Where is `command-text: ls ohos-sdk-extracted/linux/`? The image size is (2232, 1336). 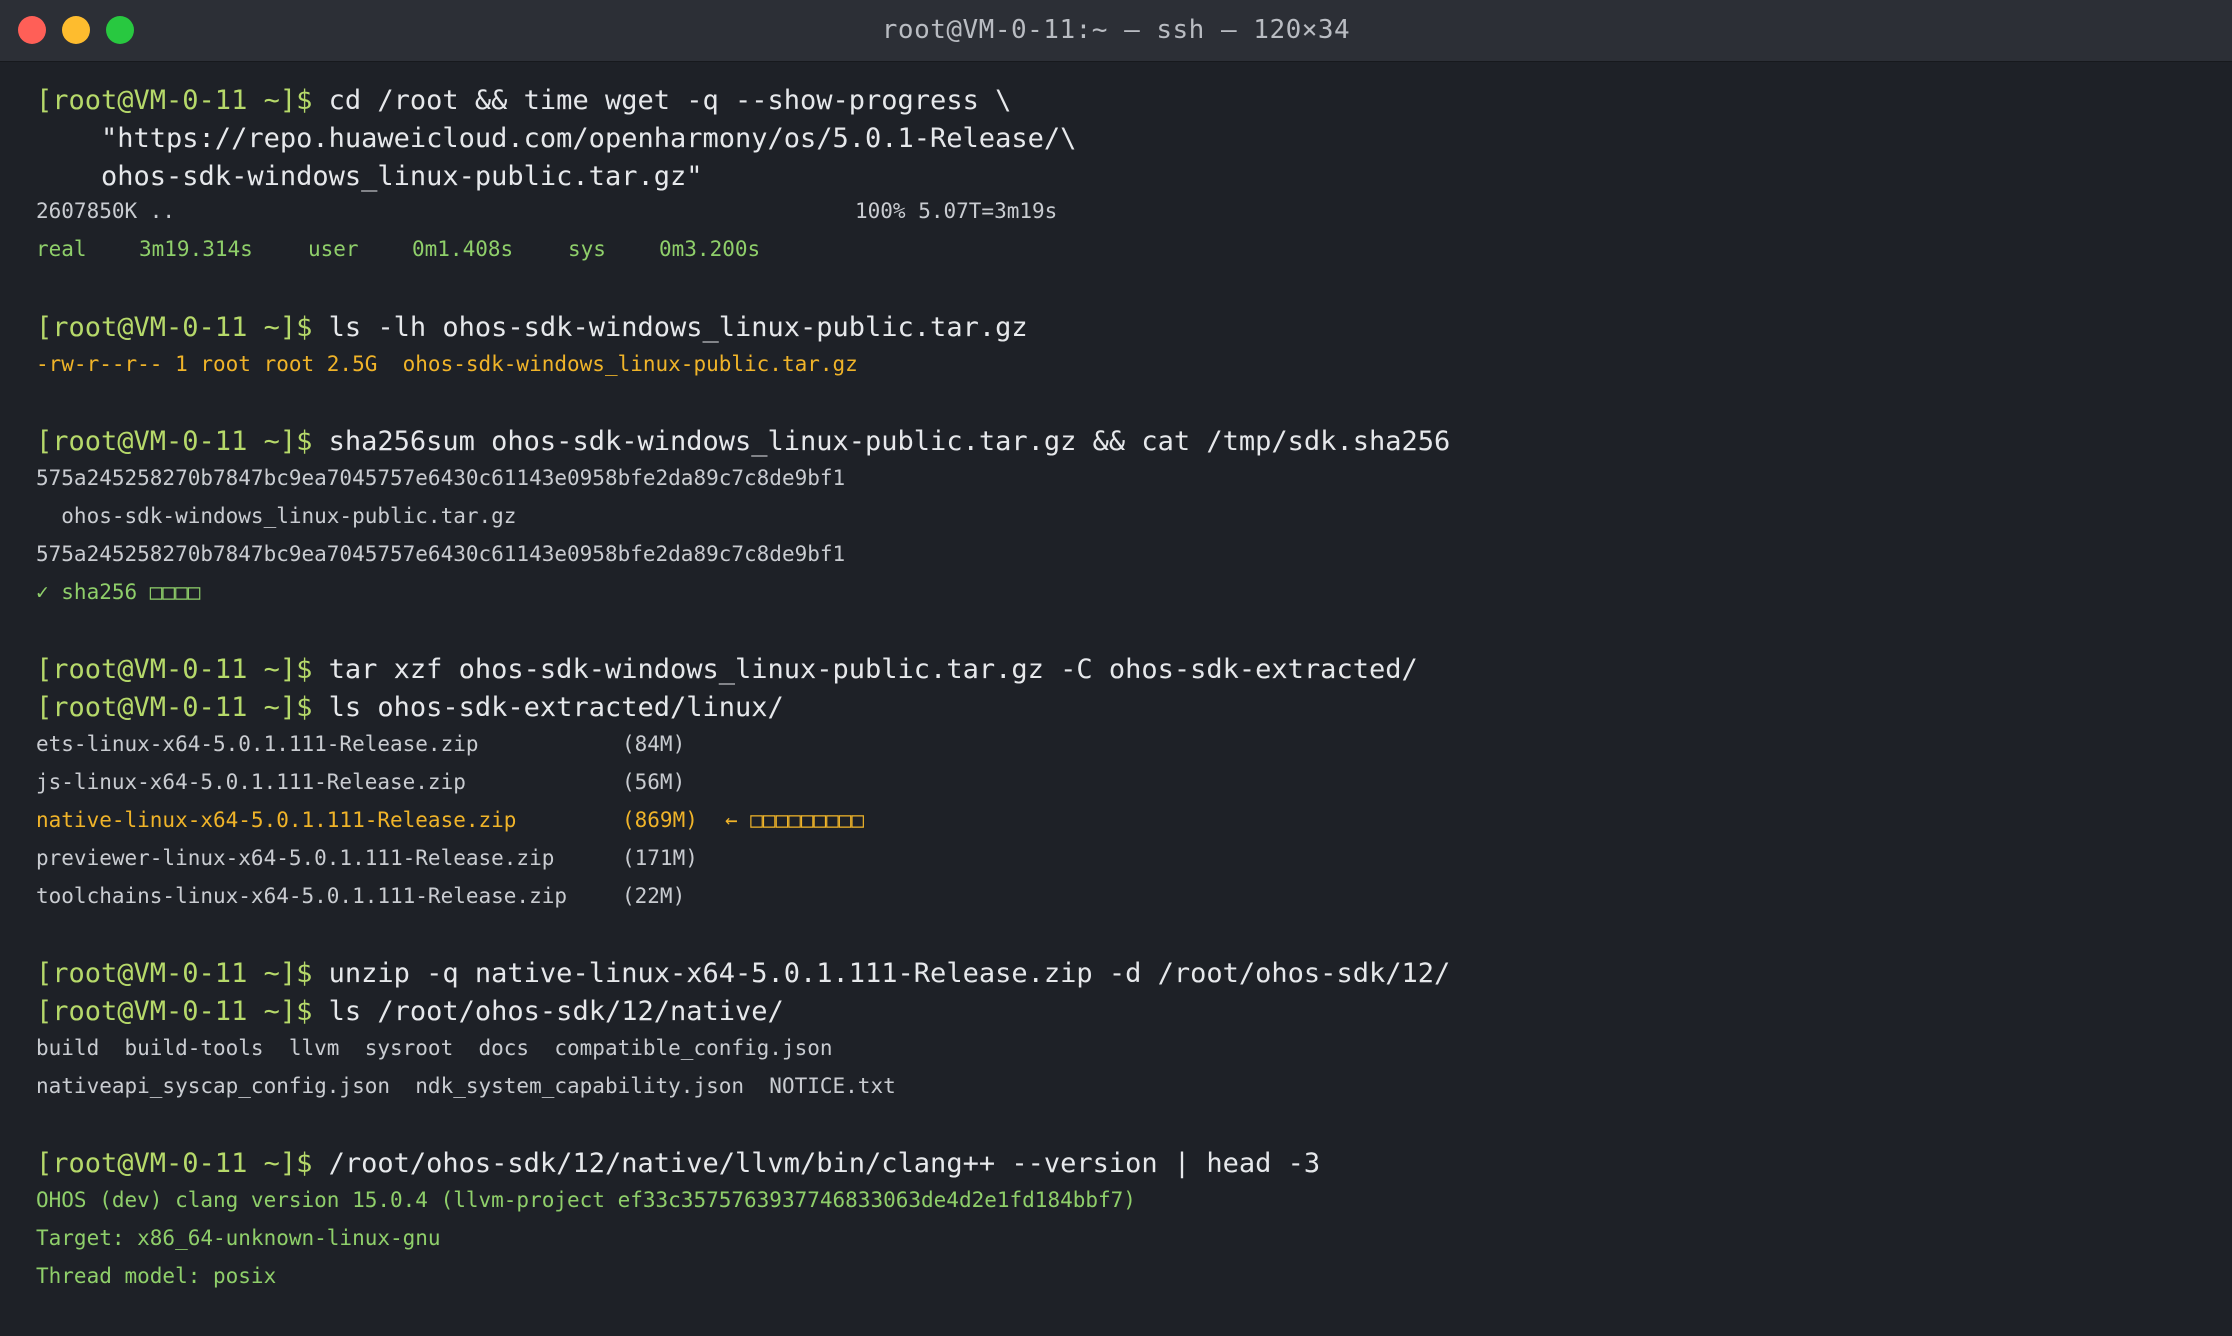 command-text: ls ohos-sdk-extracted/linux/ is located at coordinates (556, 707).